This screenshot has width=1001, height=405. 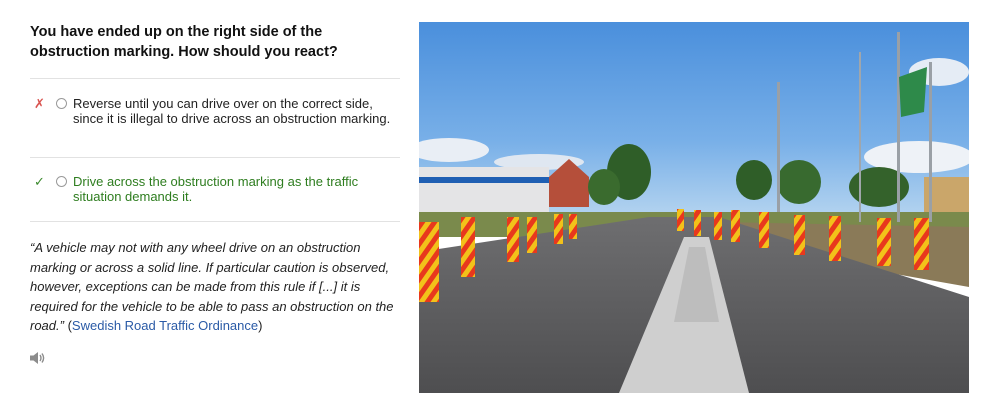 I want to click on source-paren-close: ), so click(x=260, y=325).